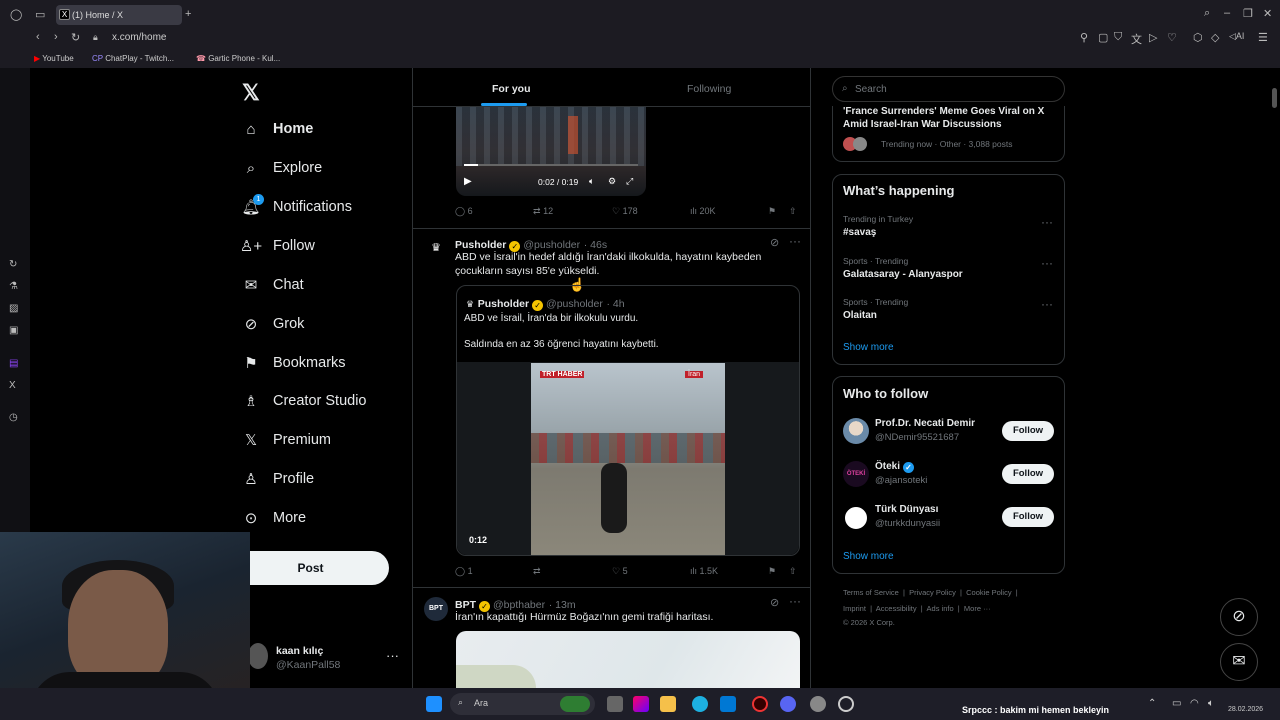  I want to click on suggested-user-name: Öteki ✓, so click(896, 467).